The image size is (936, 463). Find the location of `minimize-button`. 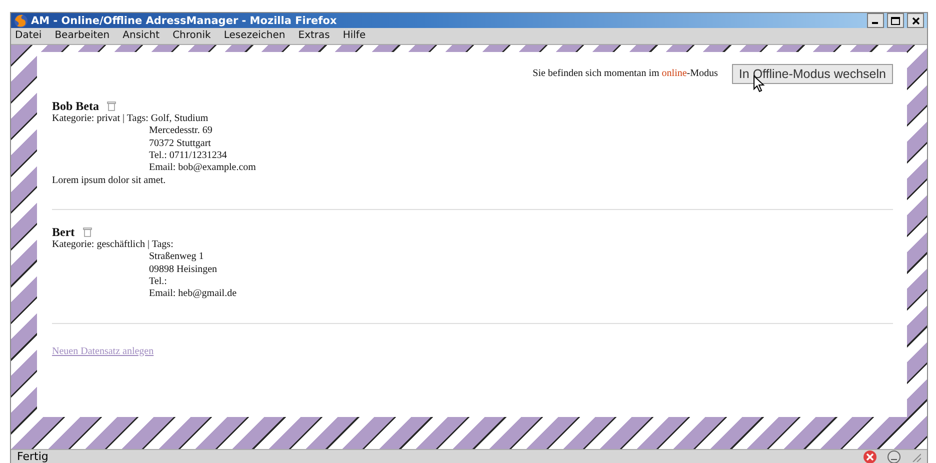

minimize-button is located at coordinates (875, 20).